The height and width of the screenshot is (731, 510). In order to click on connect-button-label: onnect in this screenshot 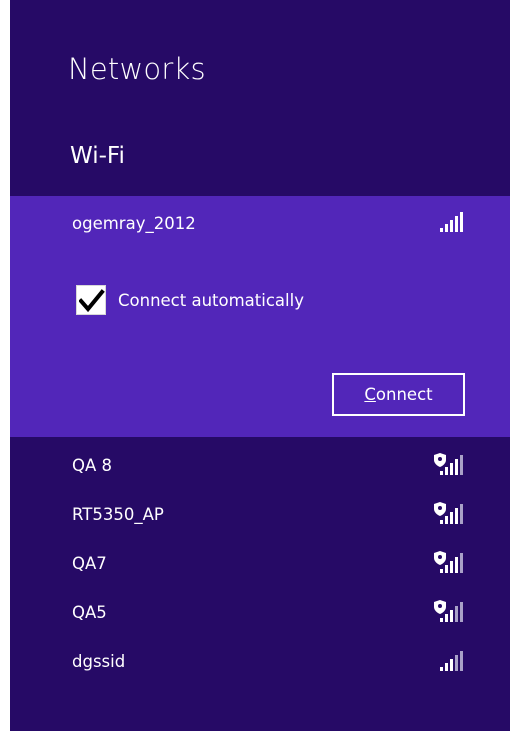, I will do `click(404, 394)`.